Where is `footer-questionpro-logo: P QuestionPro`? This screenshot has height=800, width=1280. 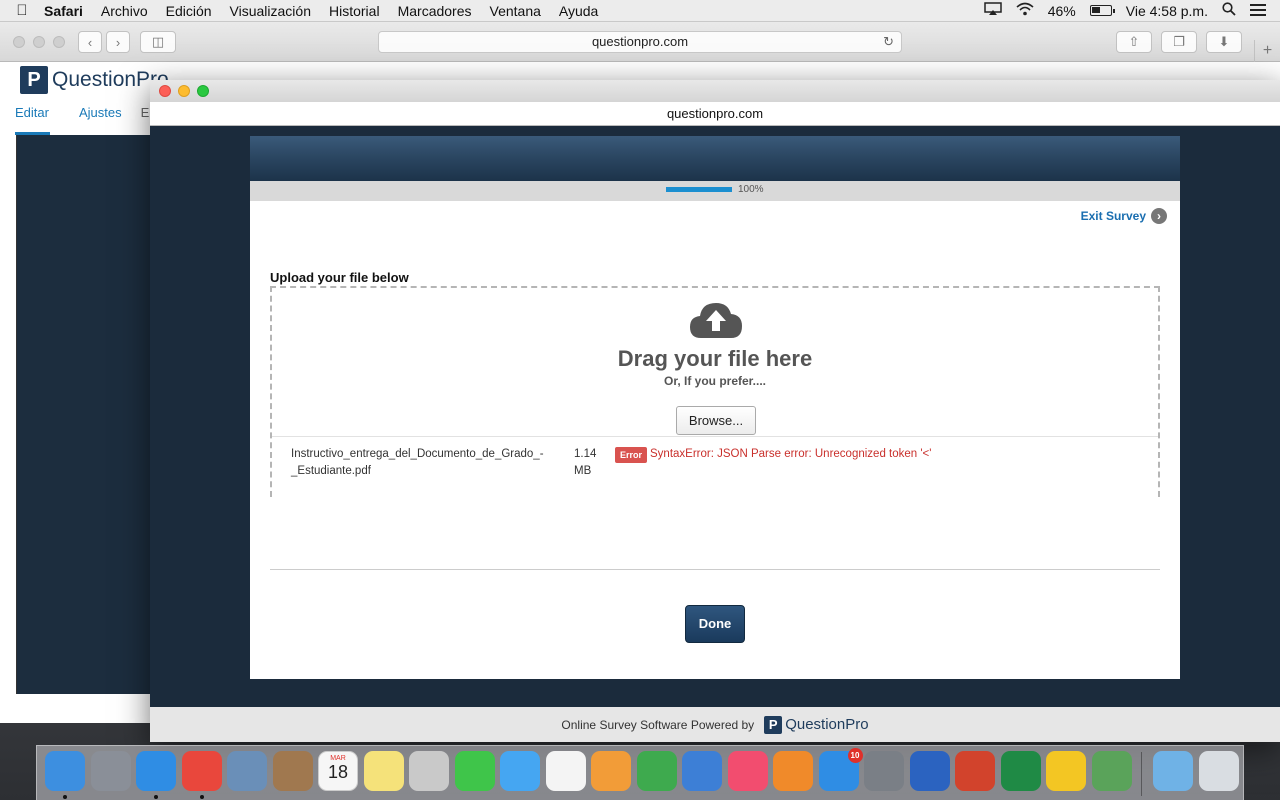 footer-questionpro-logo: P QuestionPro is located at coordinates (816, 724).